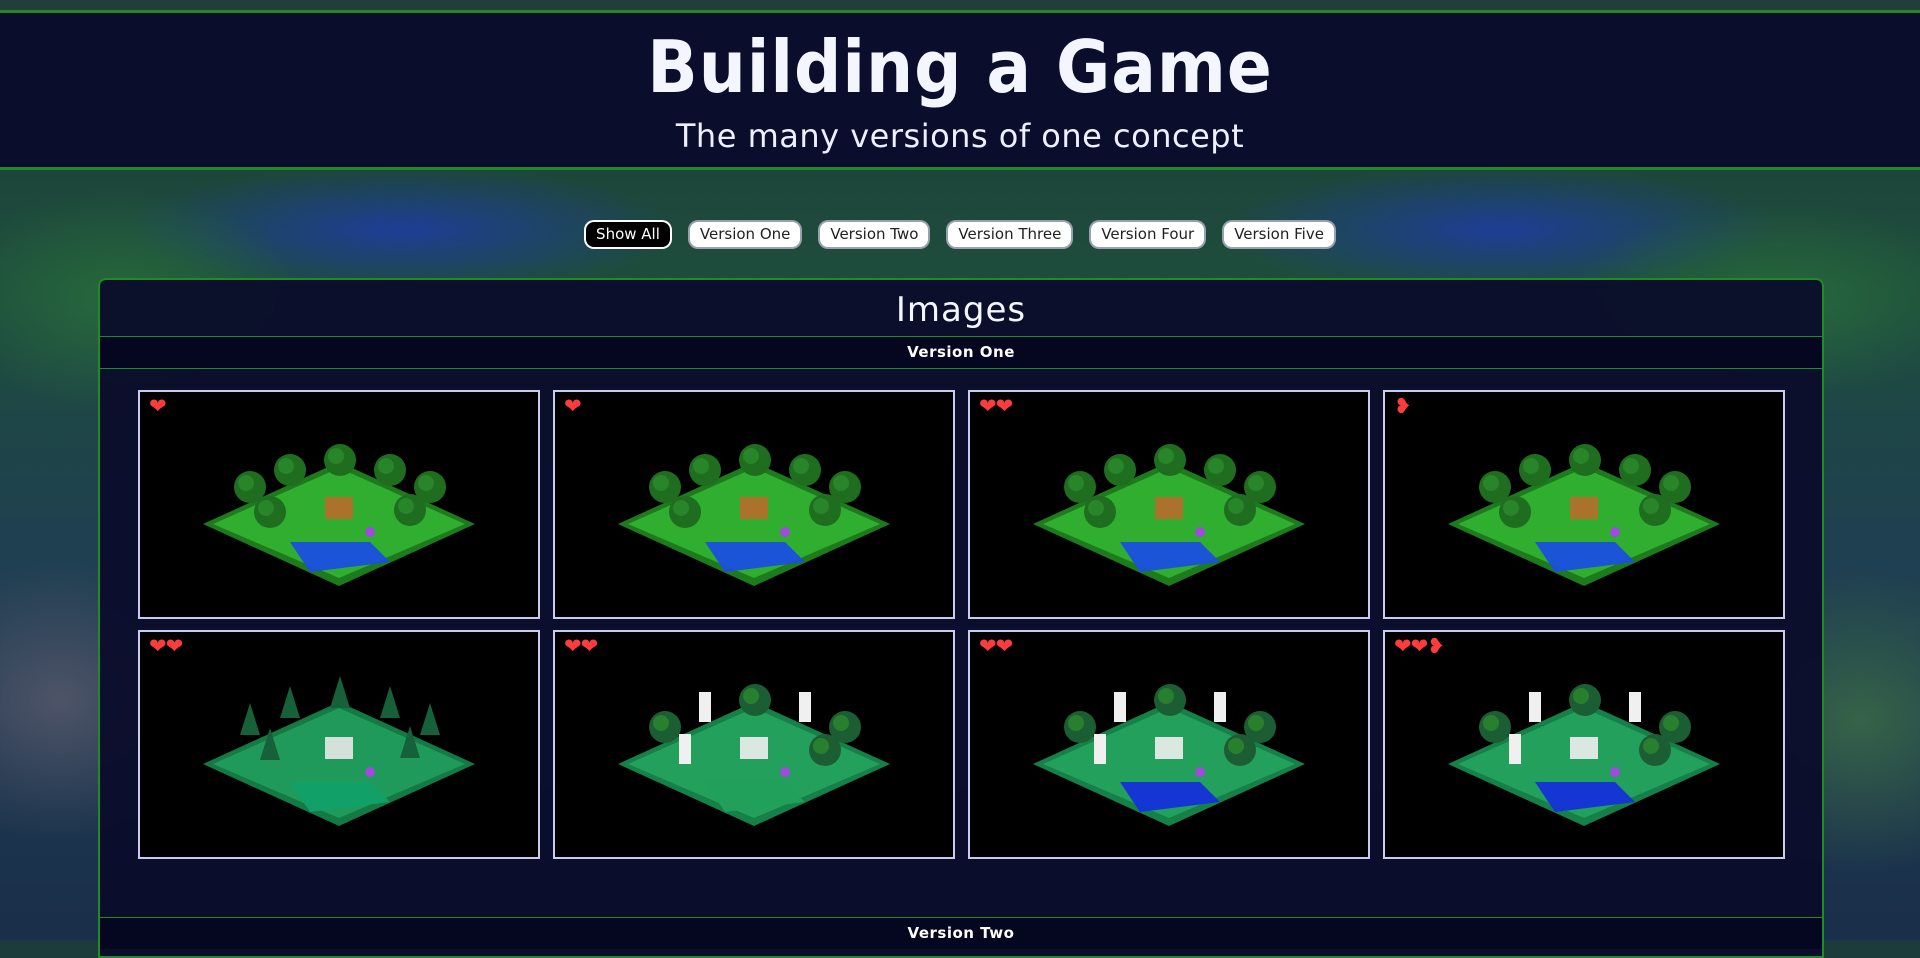 This screenshot has width=1920, height=958. I want to click on filter-version-three-button: Version Three, so click(1010, 234).